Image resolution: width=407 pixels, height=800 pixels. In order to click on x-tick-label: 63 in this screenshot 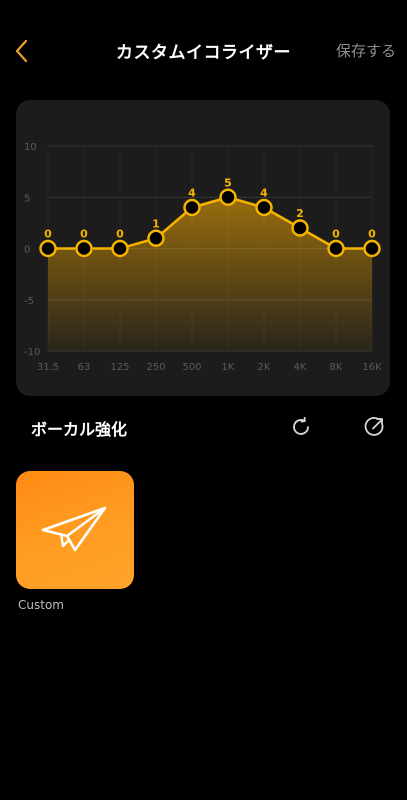, I will do `click(84, 367)`.